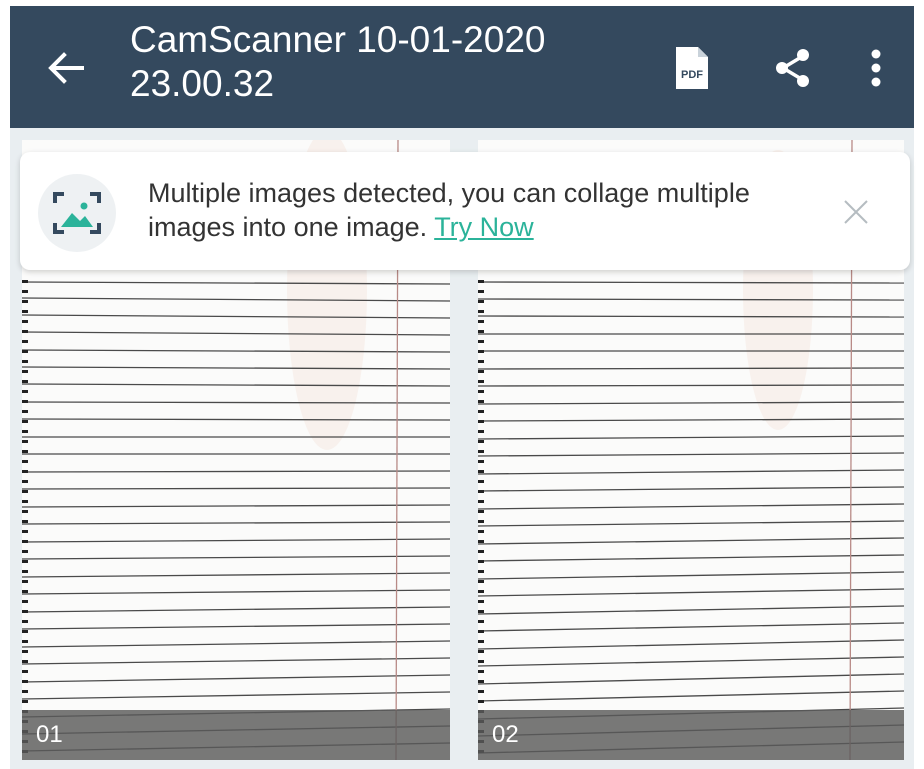 Image resolution: width=924 pixels, height=769 pixels. Describe the element at coordinates (692, 75) in the screenshot. I see `pdf-icon-text: PDF` at that location.